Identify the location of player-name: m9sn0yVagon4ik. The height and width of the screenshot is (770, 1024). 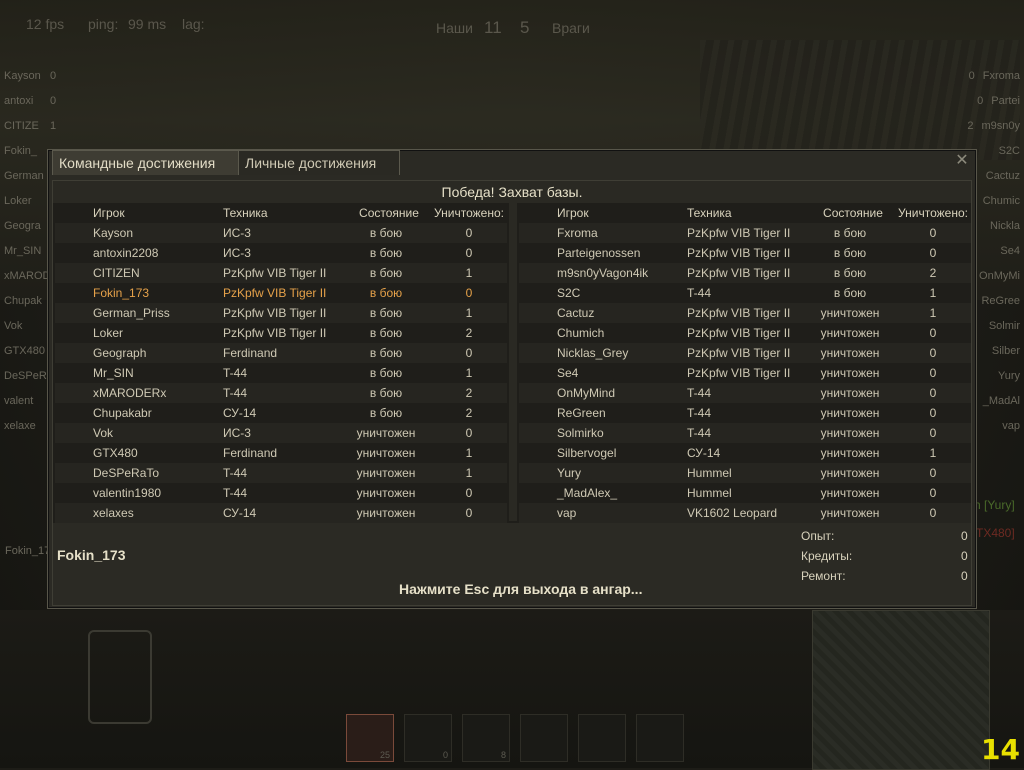
(603, 273).